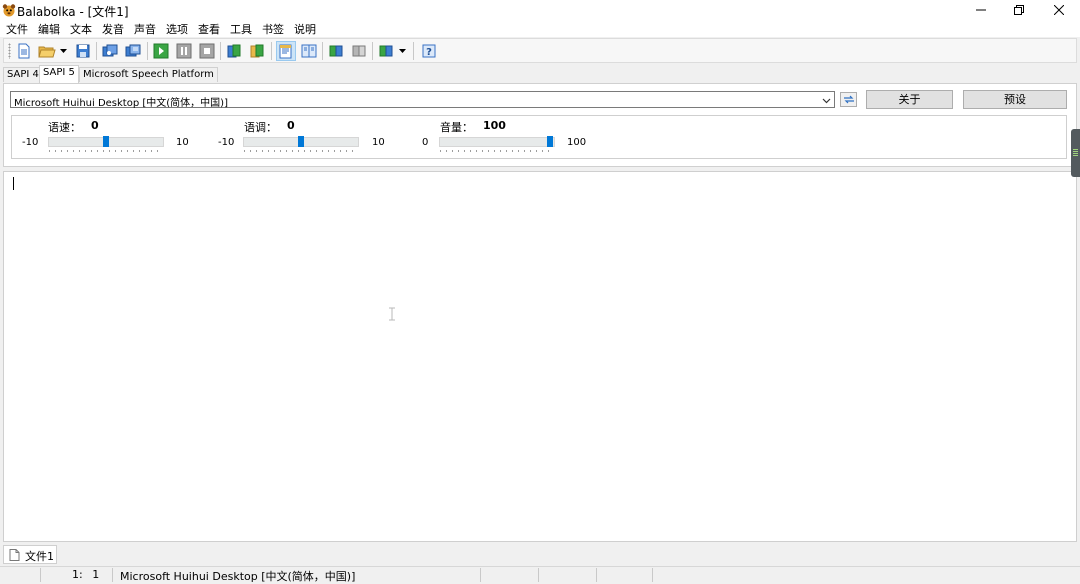 The image size is (1080, 584). I want to click on voice-settings-icon, so click(386, 51).